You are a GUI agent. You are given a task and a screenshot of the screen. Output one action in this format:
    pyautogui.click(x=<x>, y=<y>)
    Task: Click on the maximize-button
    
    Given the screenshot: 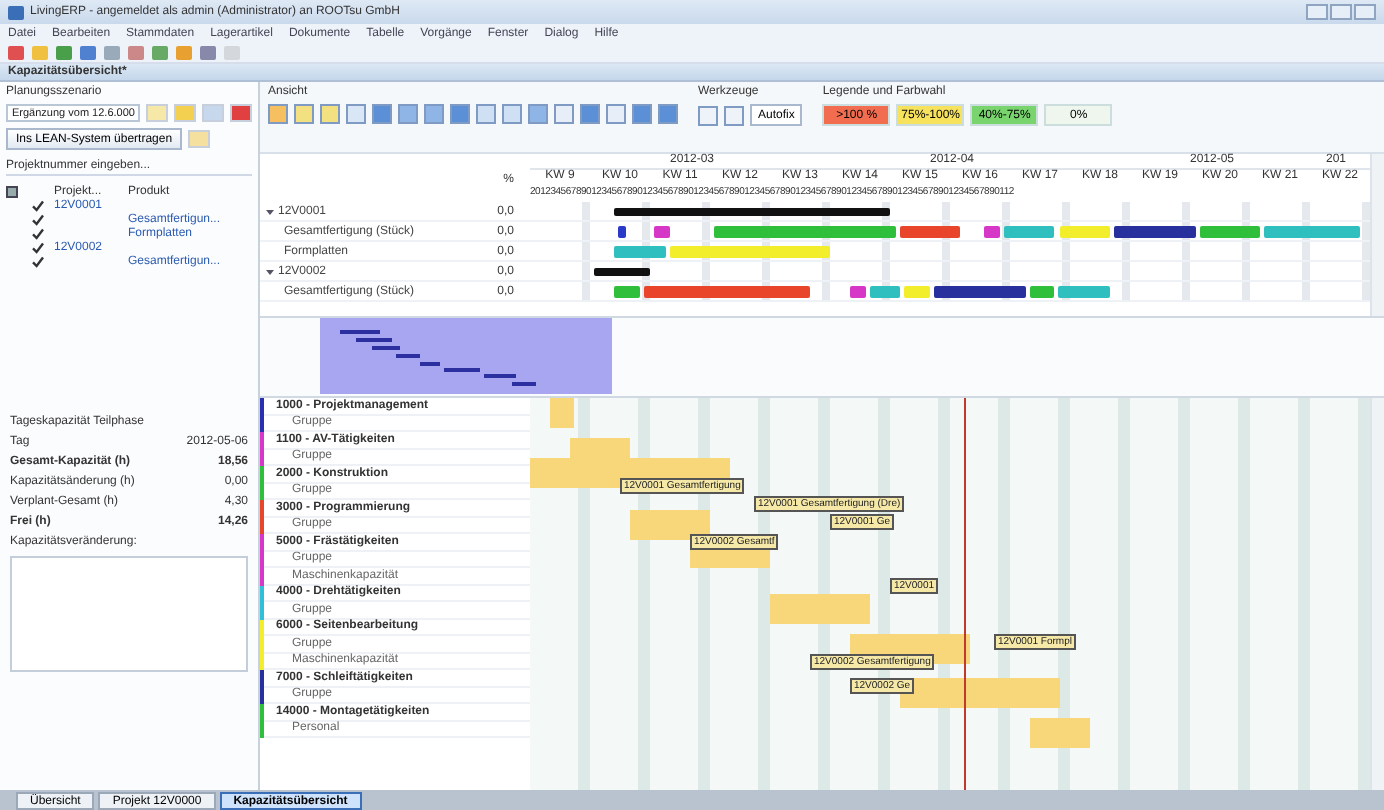 What is the action you would take?
    pyautogui.click(x=1341, y=12)
    